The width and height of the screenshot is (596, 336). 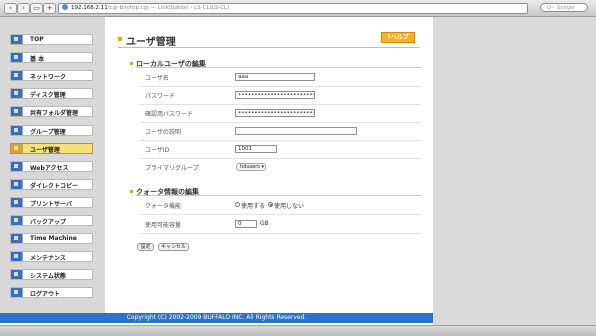 I want to click on sidebar-item-label: Webアクセス, so click(x=49, y=168).